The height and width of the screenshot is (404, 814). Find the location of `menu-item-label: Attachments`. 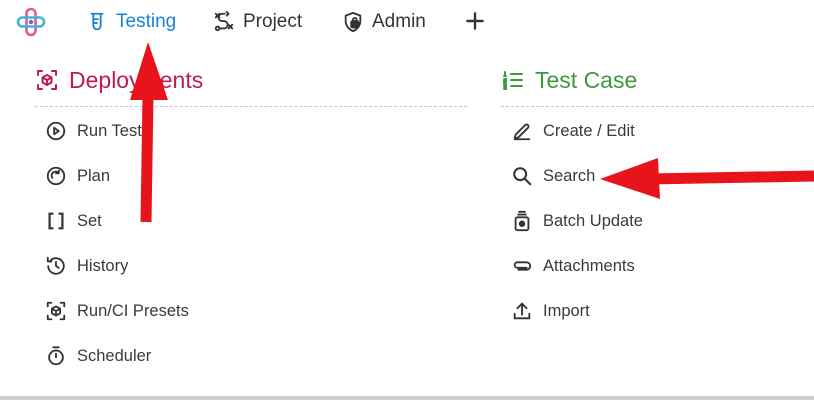

menu-item-label: Attachments is located at coordinates (589, 265).